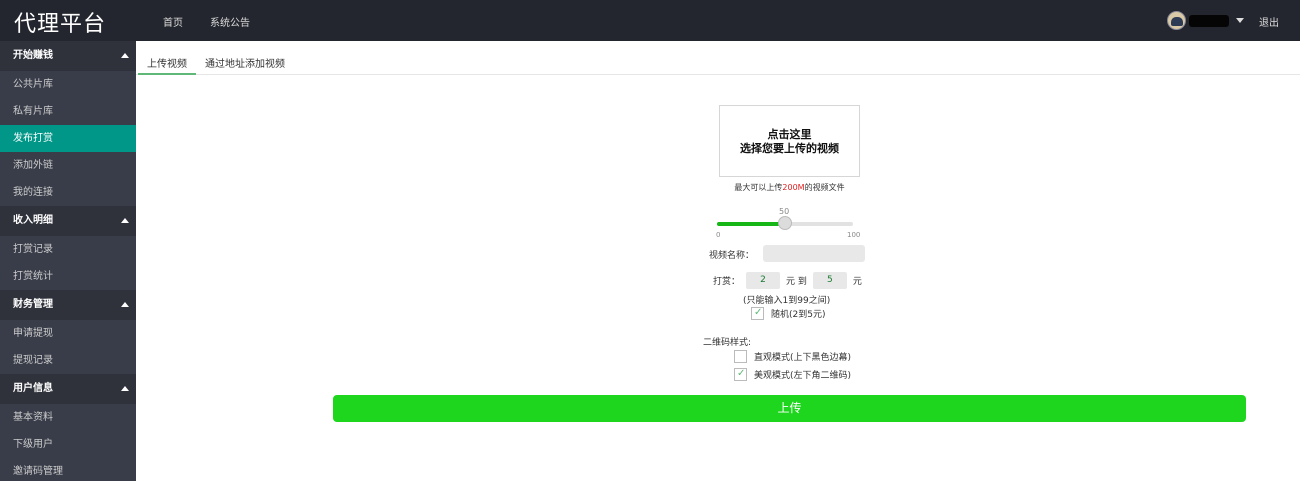 The width and height of the screenshot is (1300, 481). I want to click on sidebar-group-label: 用户信息, so click(33, 388).